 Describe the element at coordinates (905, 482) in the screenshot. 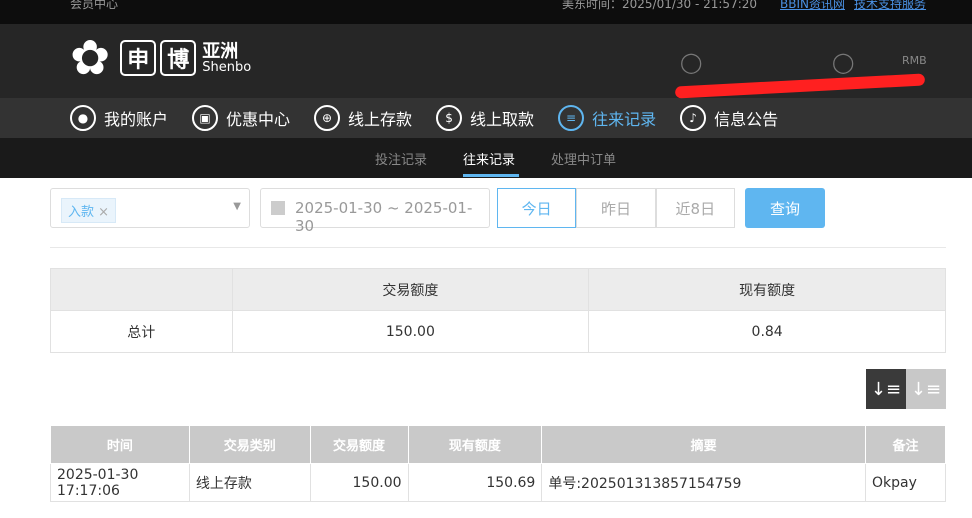

I see `table-cell: Okpay` at that location.